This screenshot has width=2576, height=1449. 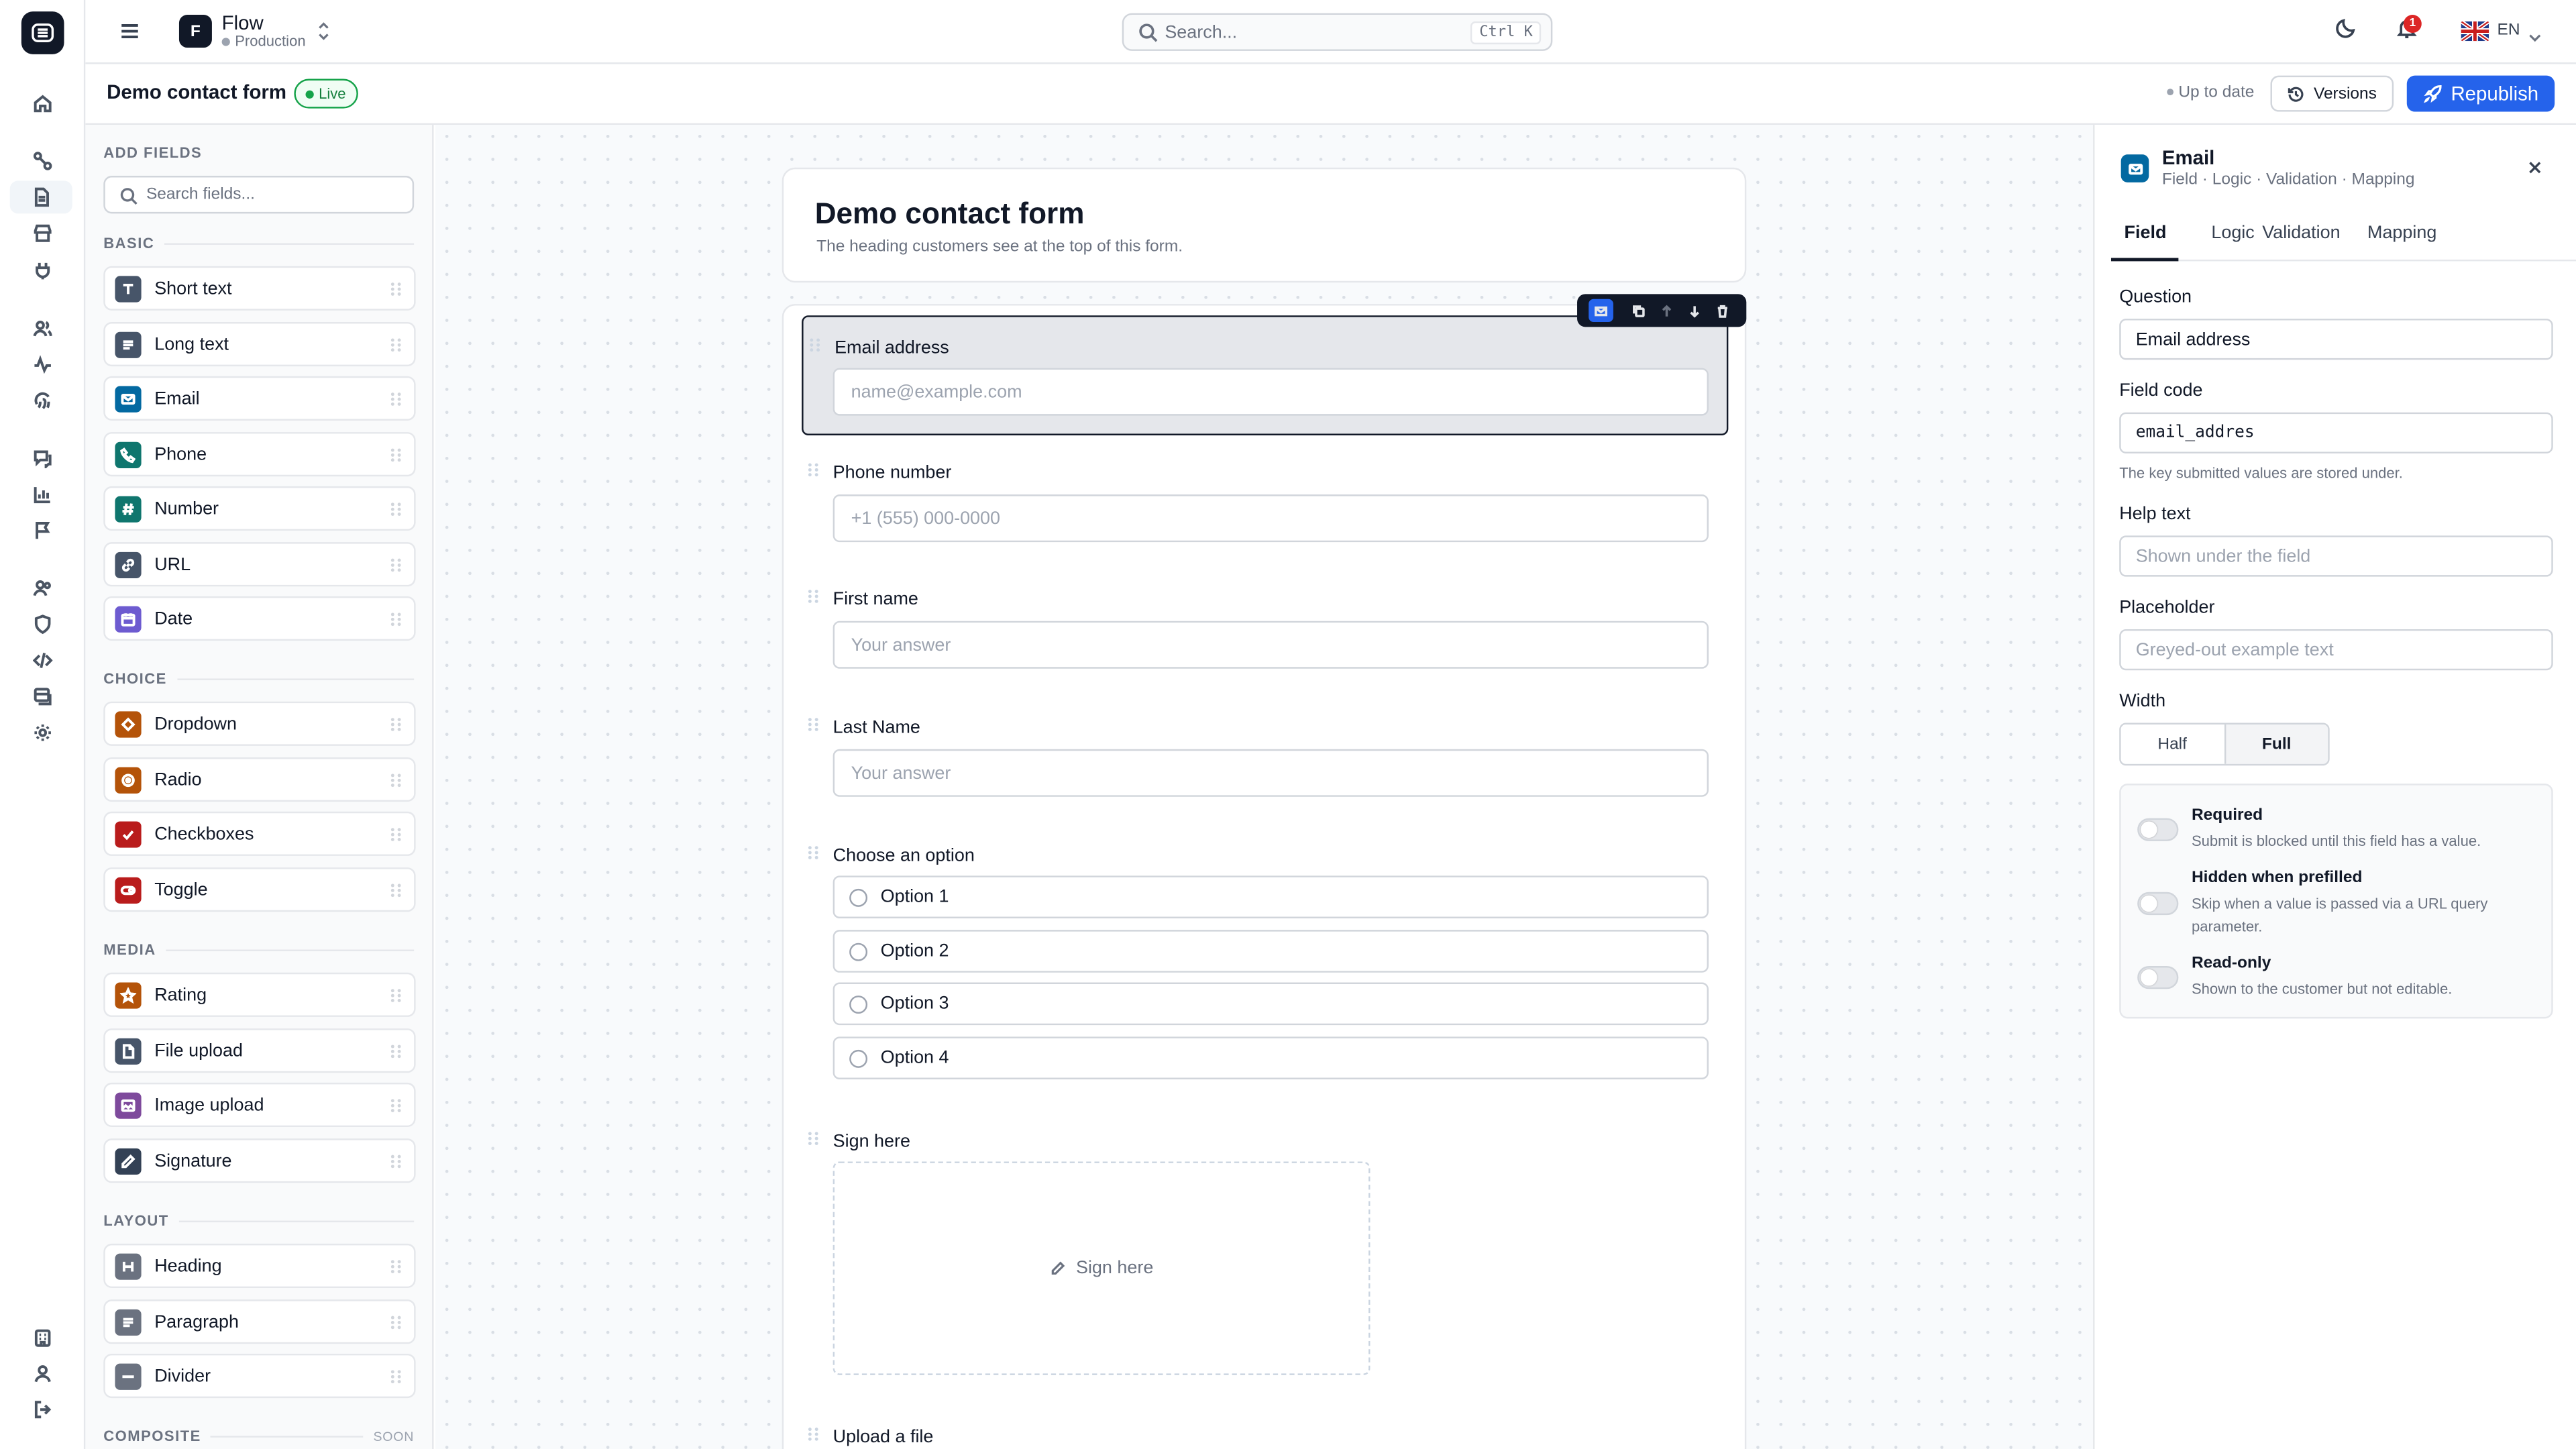 What do you see at coordinates (2275, 744) in the screenshot?
I see `width-full-option: Full` at bounding box center [2275, 744].